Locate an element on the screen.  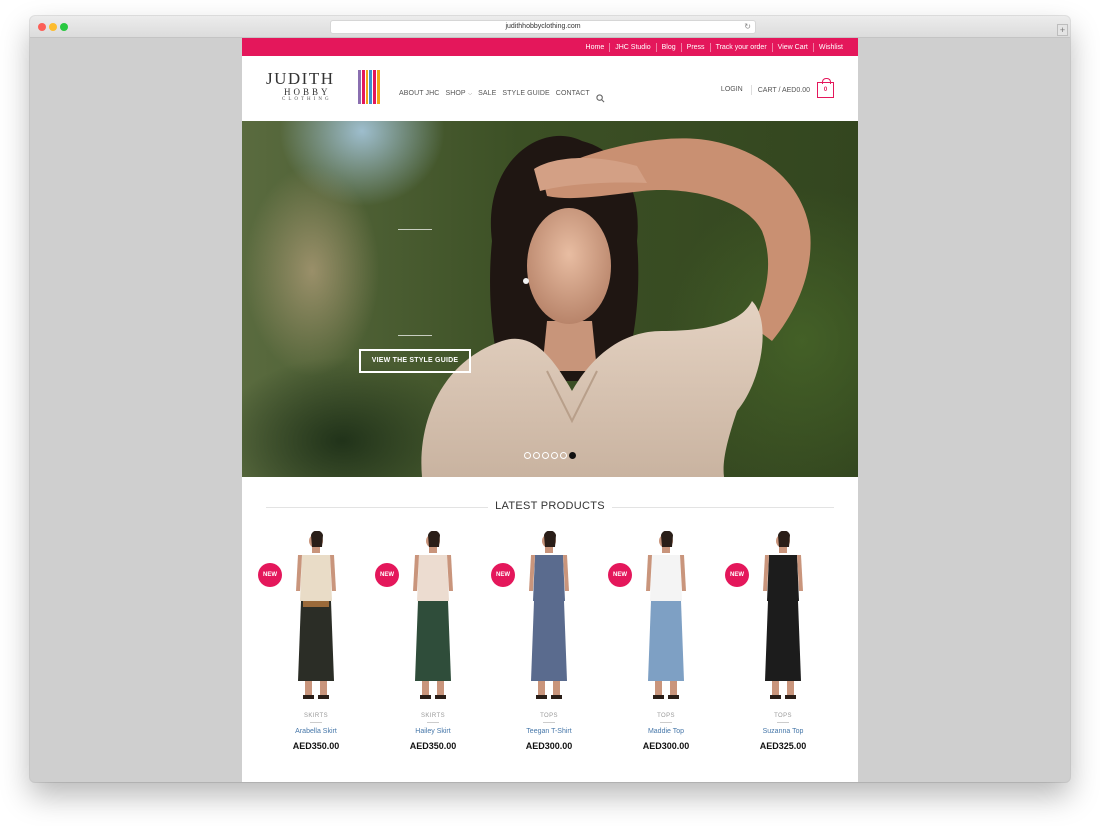
close-window-button is located at coordinates (42, 27).